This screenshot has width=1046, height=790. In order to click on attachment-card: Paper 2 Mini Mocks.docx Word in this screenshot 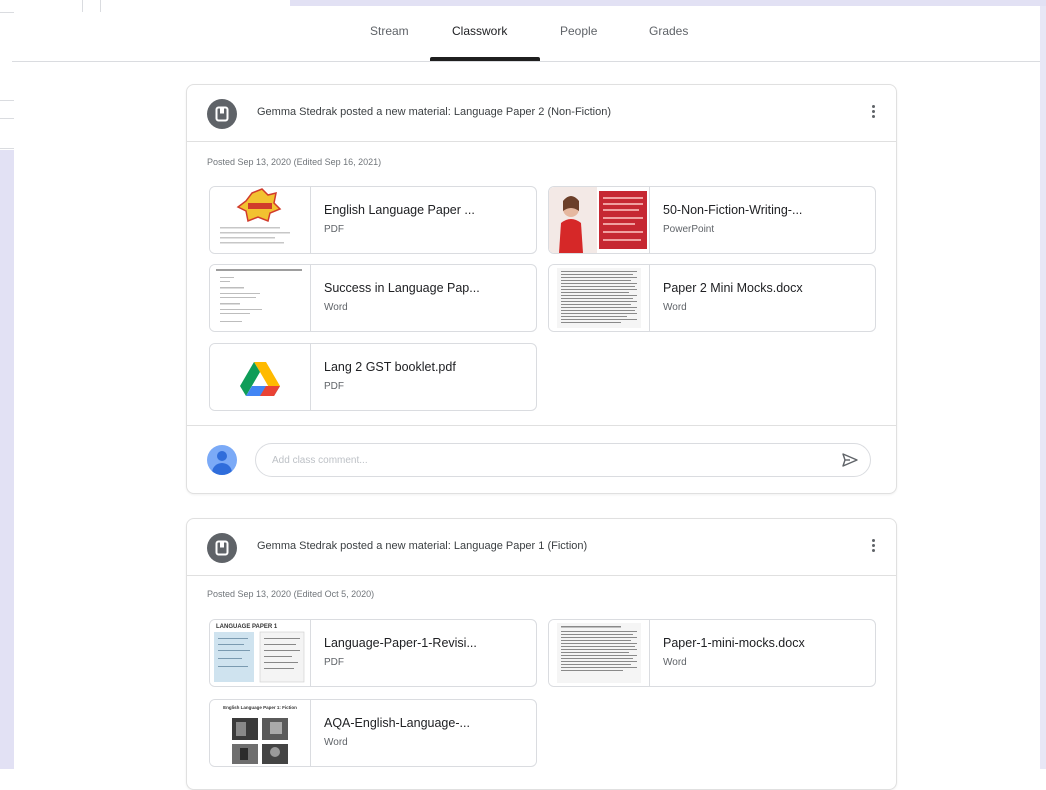, I will do `click(712, 298)`.